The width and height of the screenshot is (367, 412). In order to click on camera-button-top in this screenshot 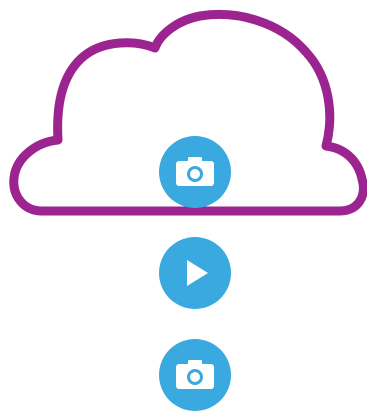, I will do `click(195, 172)`.